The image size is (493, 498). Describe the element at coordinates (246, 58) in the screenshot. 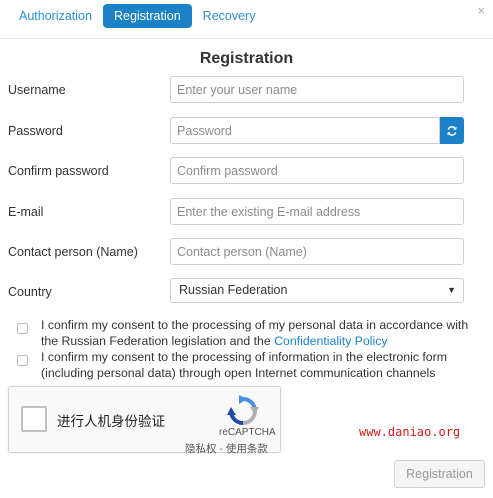

I see `form-title: Registration` at that location.